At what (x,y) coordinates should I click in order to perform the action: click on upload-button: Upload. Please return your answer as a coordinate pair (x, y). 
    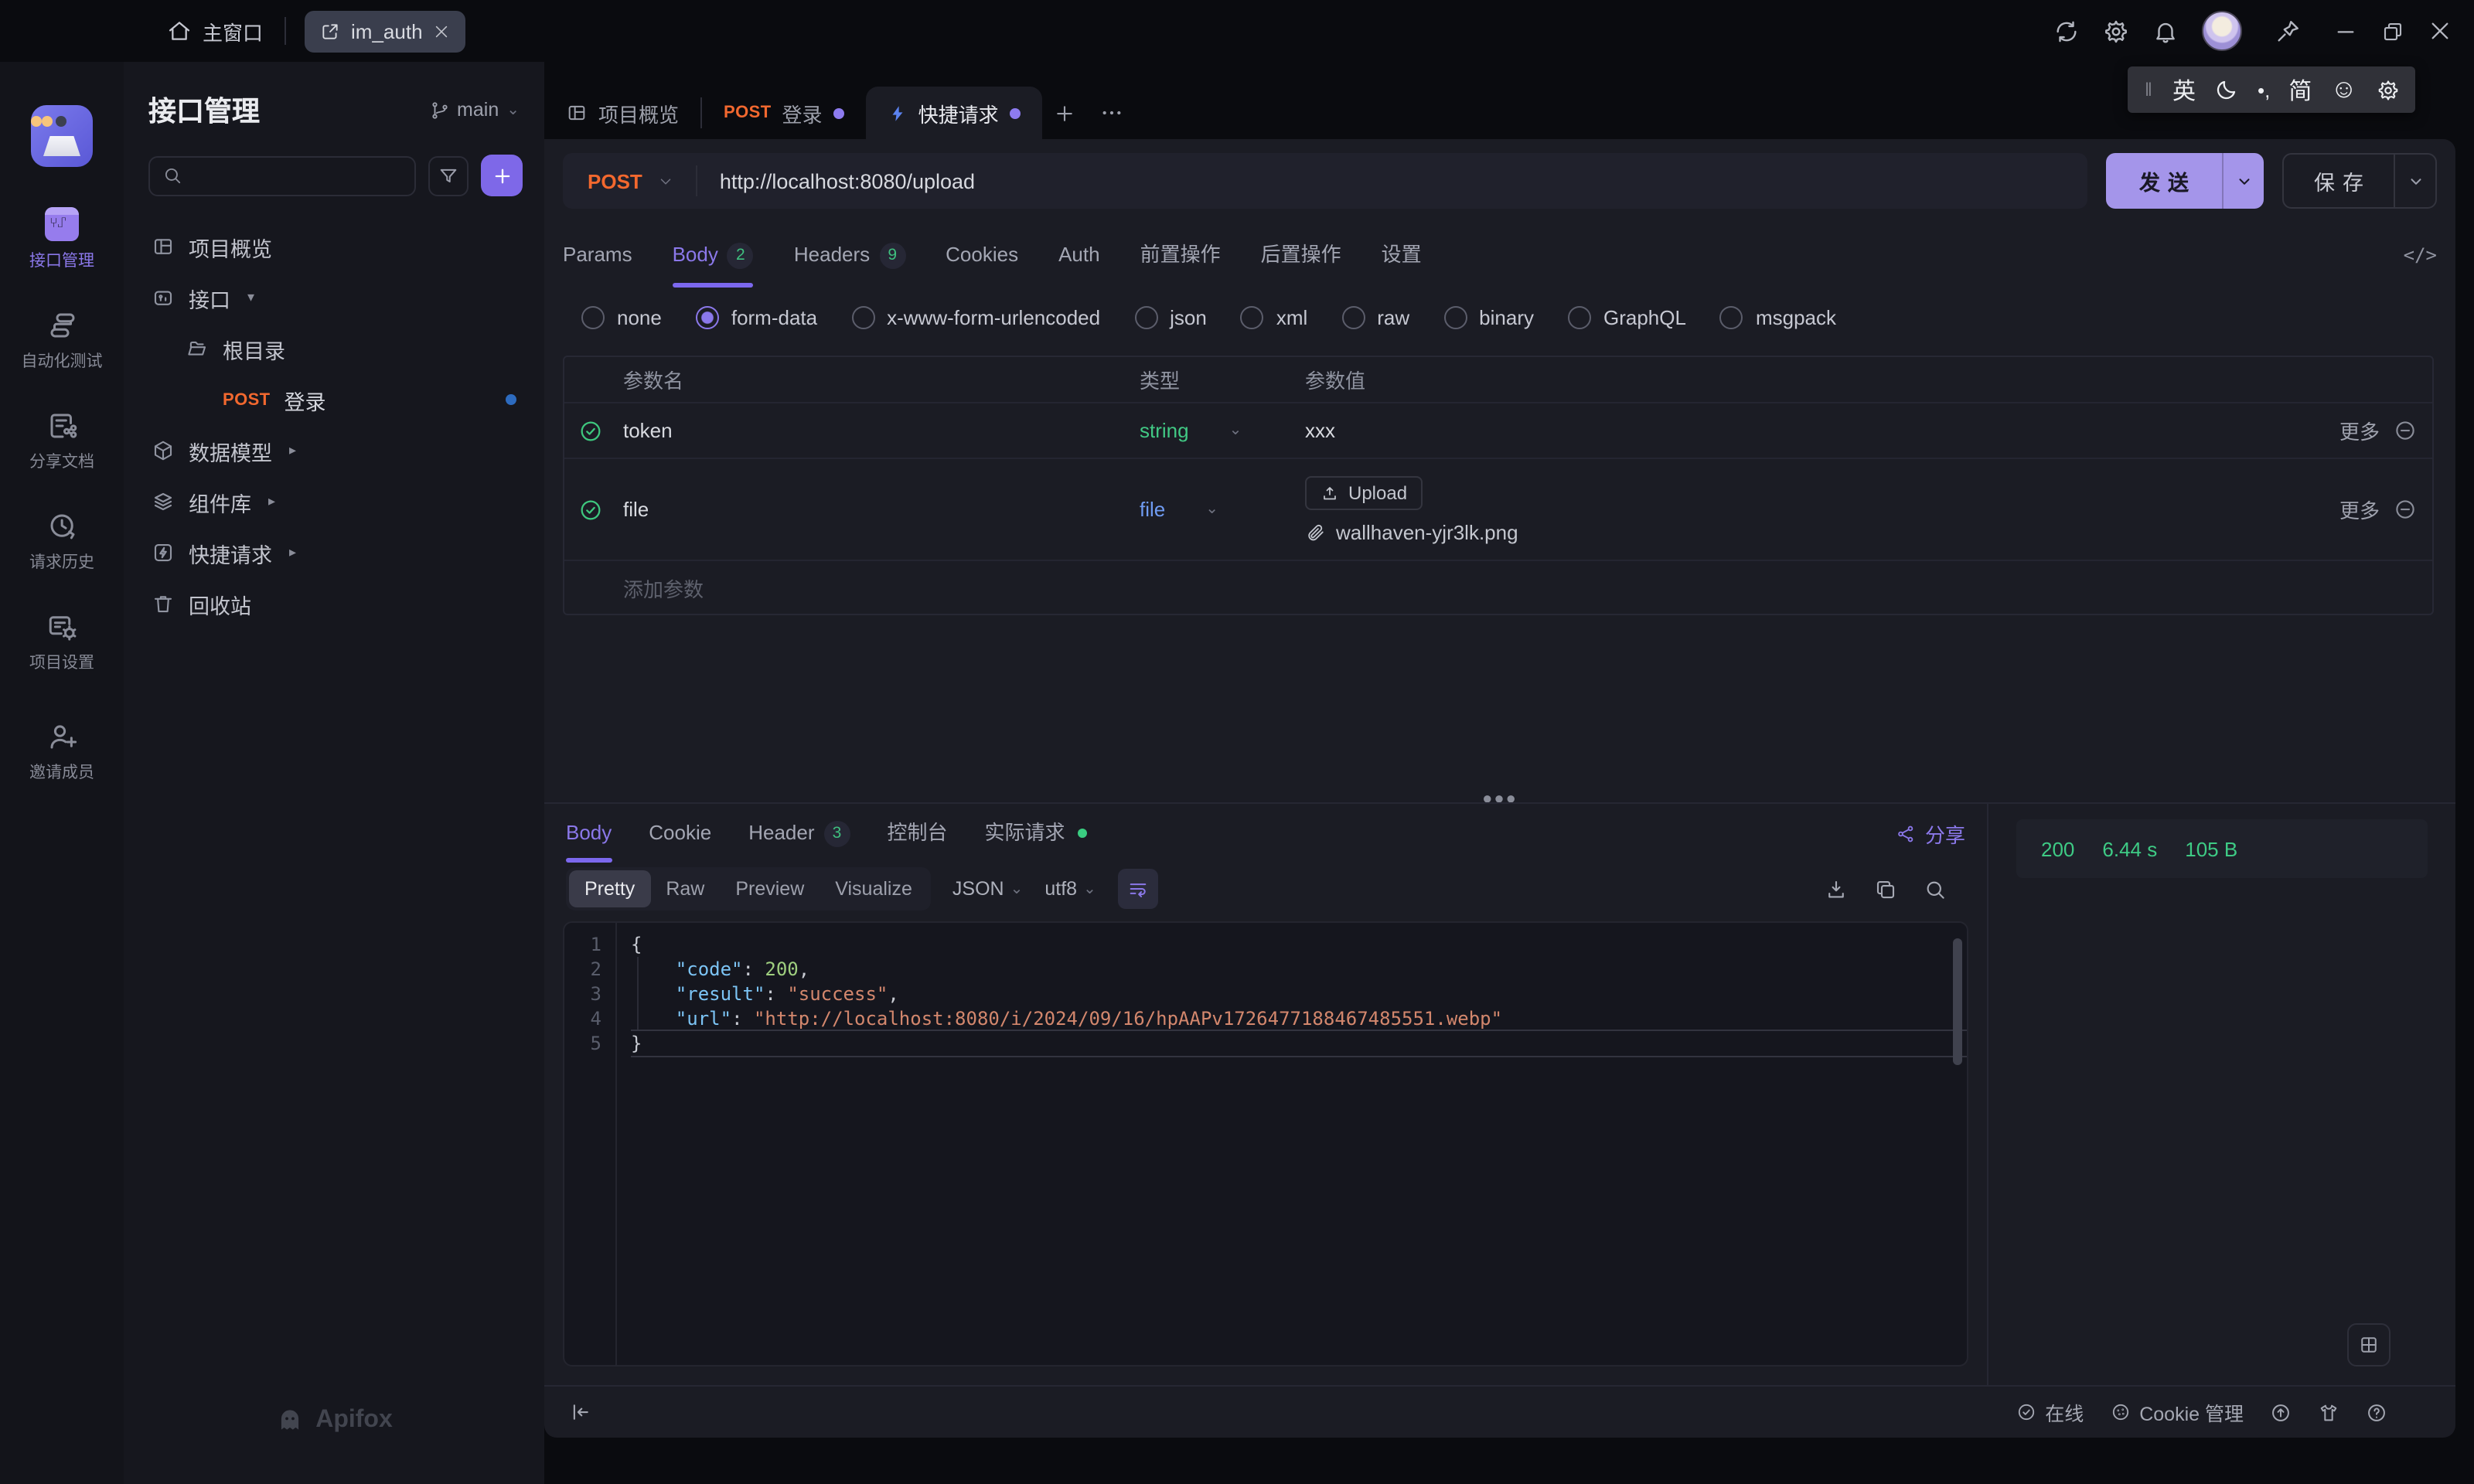
    Looking at the image, I should click on (1364, 492).